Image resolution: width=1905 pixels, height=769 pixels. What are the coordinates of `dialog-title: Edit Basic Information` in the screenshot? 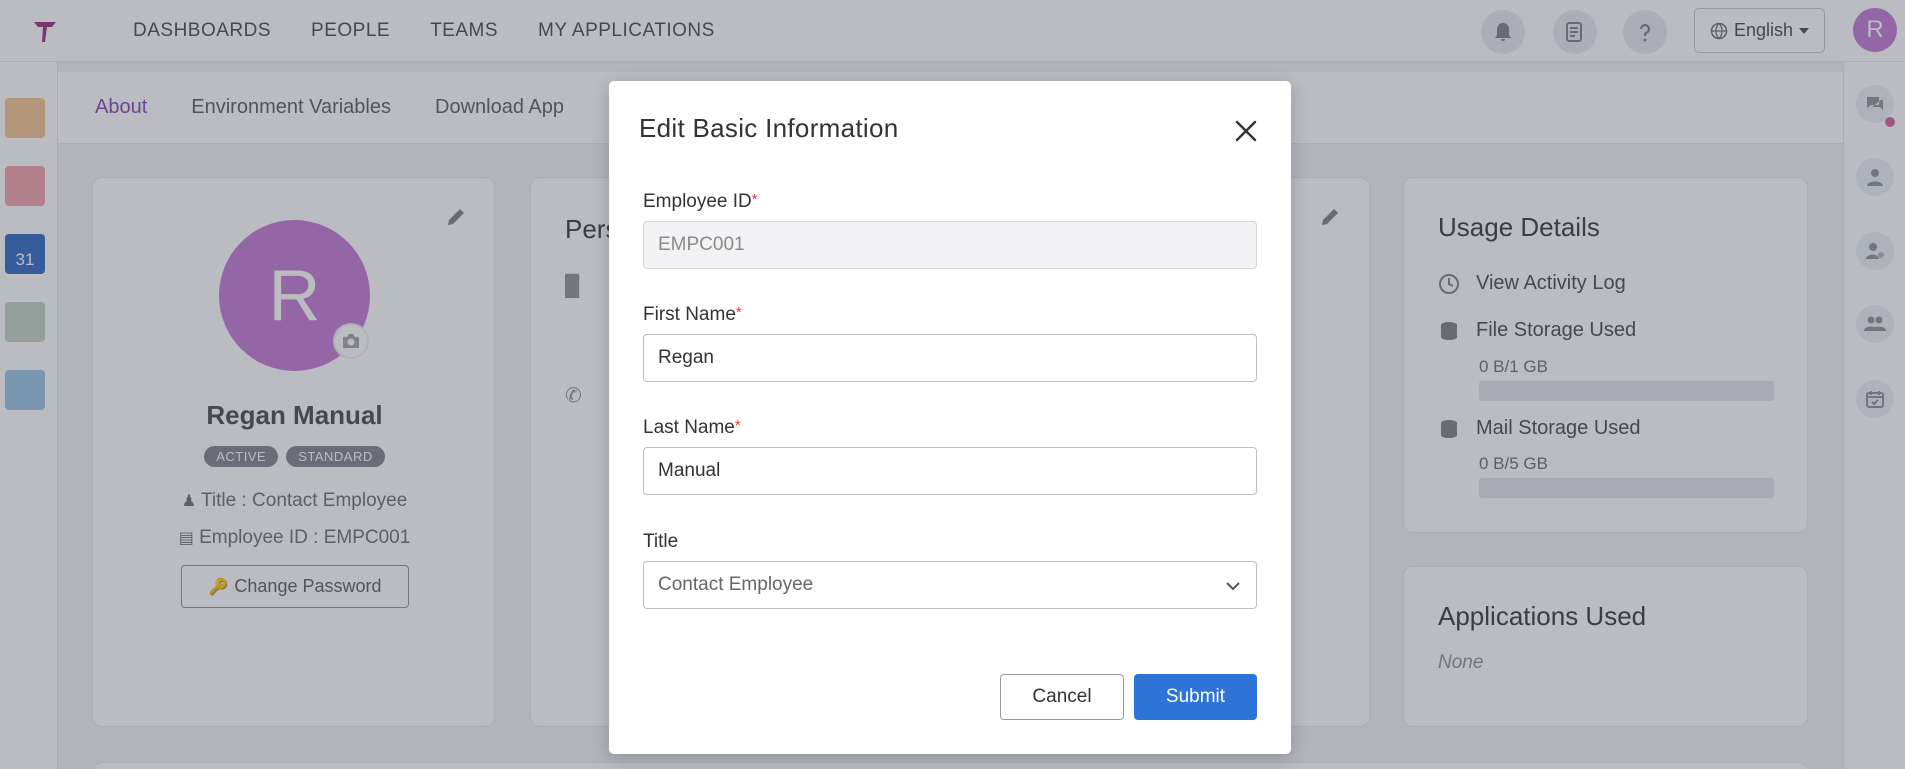 It's located at (769, 128).